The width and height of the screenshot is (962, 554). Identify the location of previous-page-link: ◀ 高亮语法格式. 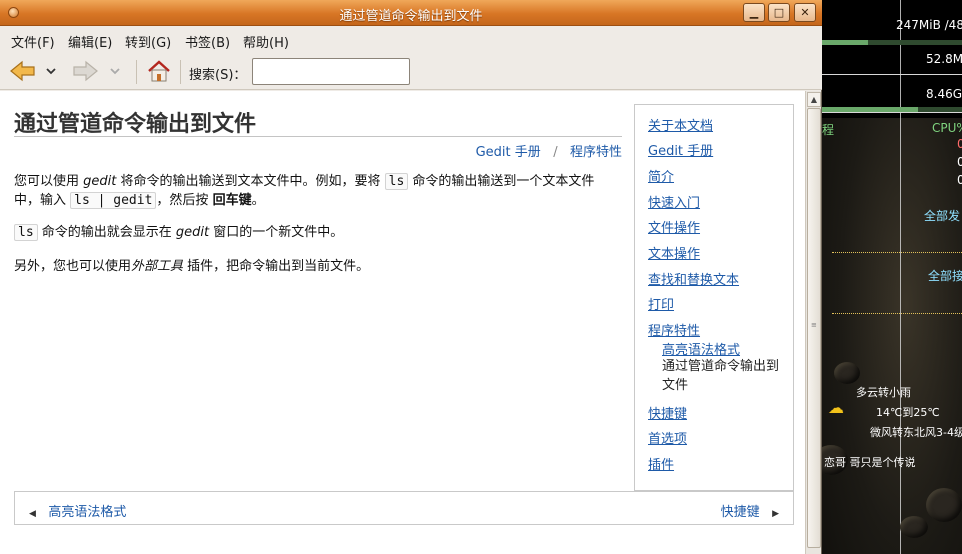
(77, 510).